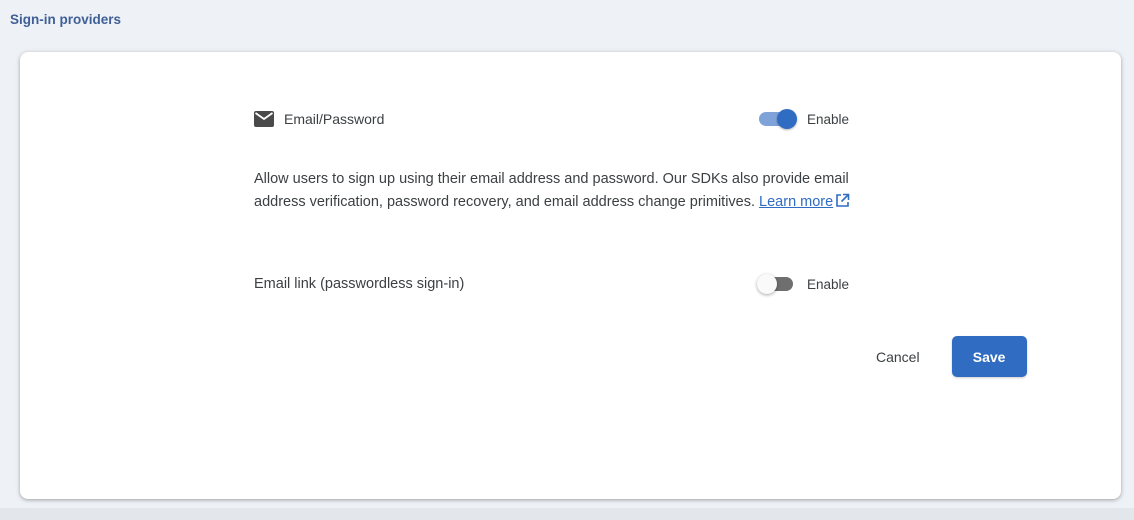 The image size is (1134, 520). What do you see at coordinates (551, 119) in the screenshot?
I see `provider-row-email-password: Email/Password Enable` at bounding box center [551, 119].